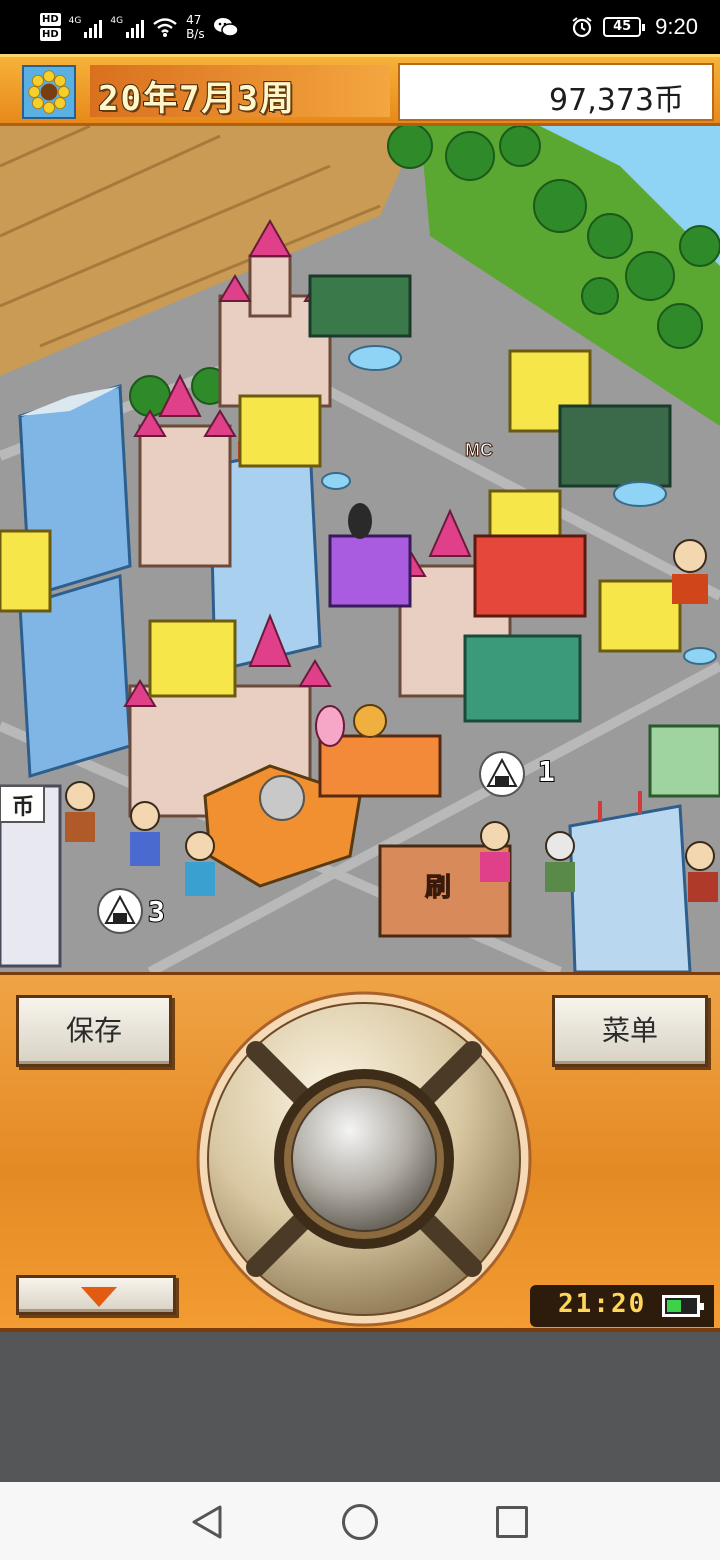 The width and height of the screenshot is (720, 1560). I want to click on signal-2-label: 4G, so click(117, 21).